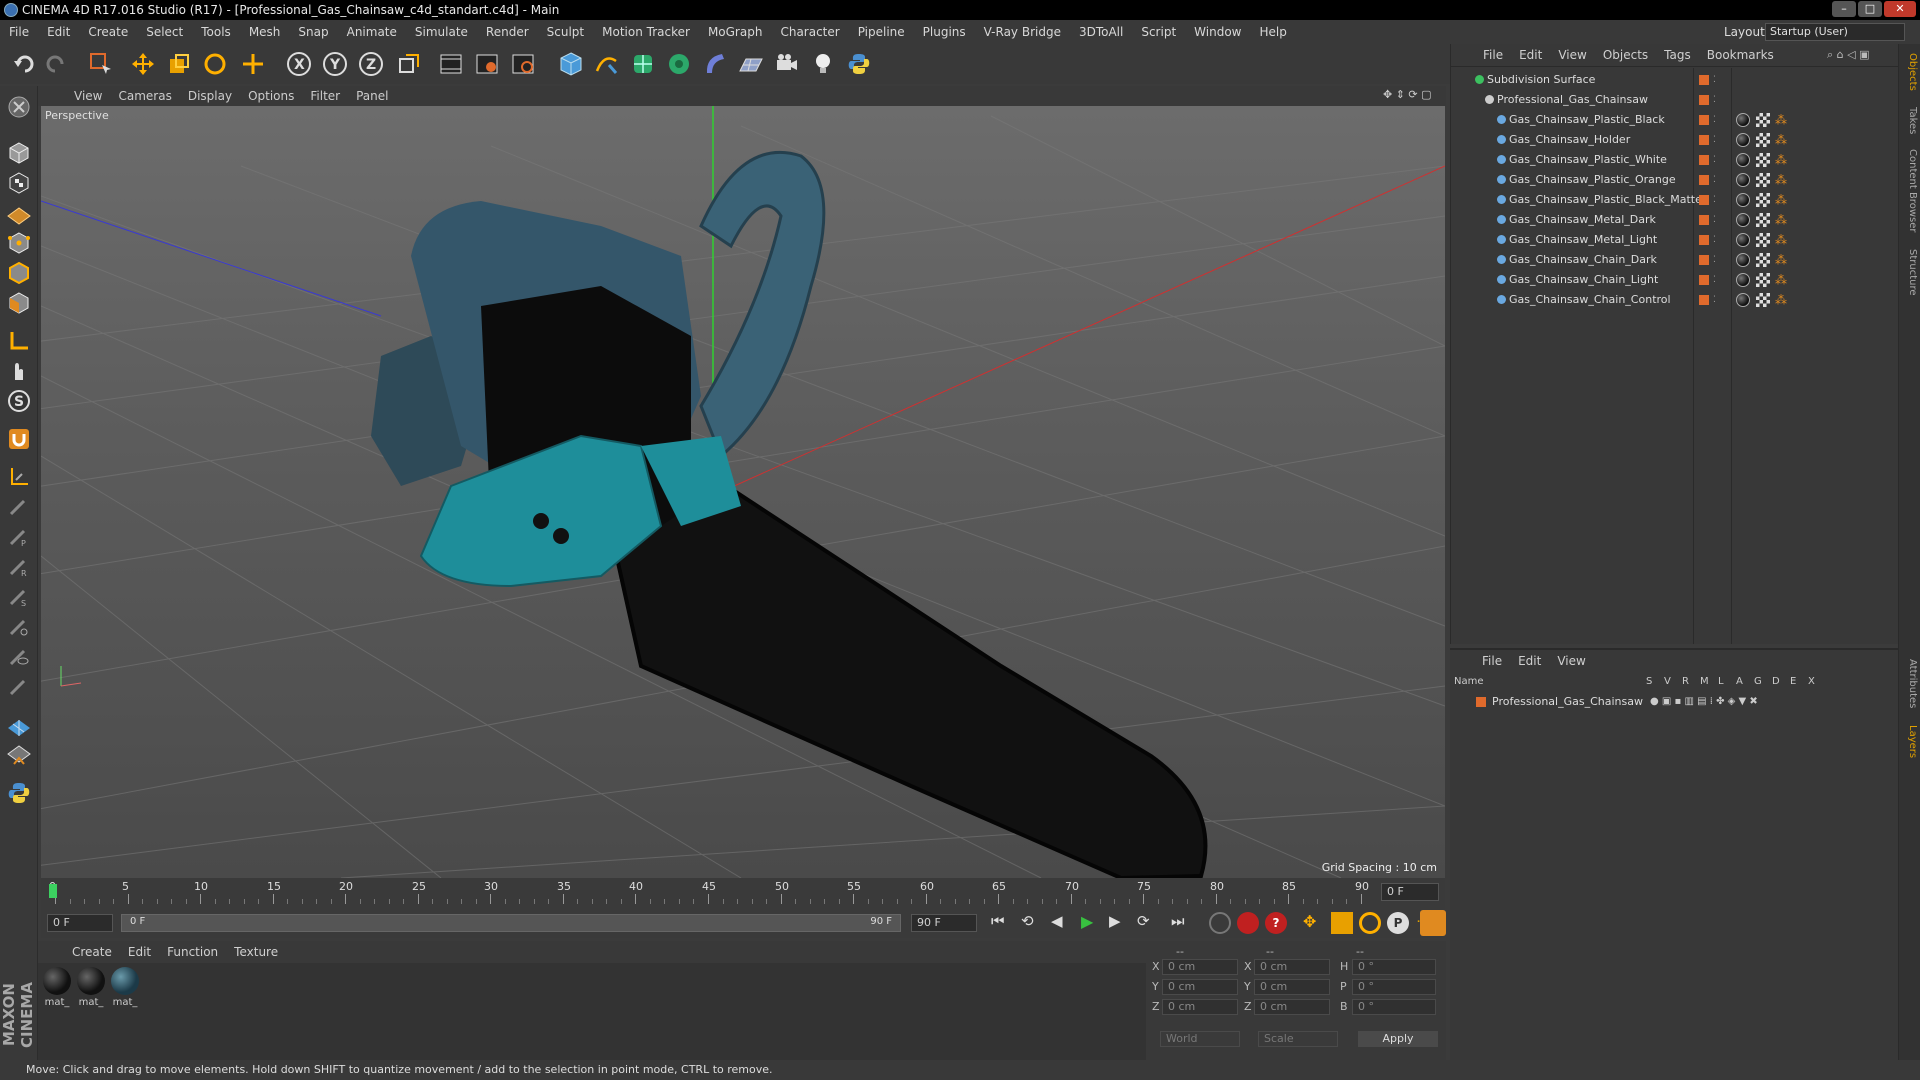 Image resolution: width=1920 pixels, height=1080 pixels. I want to click on make-editable-icon, so click(19, 107).